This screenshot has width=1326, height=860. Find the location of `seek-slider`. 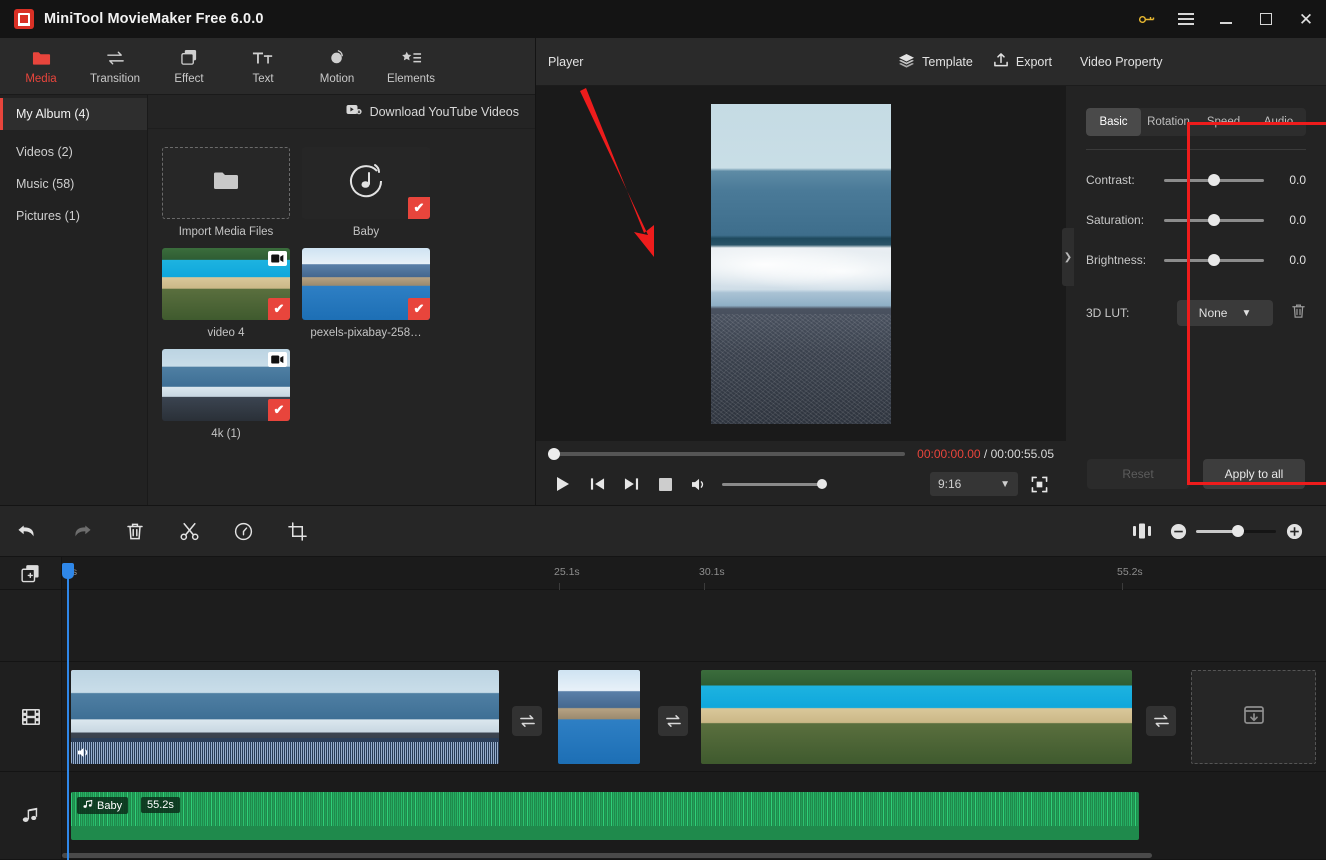

seek-slider is located at coordinates (727, 454).